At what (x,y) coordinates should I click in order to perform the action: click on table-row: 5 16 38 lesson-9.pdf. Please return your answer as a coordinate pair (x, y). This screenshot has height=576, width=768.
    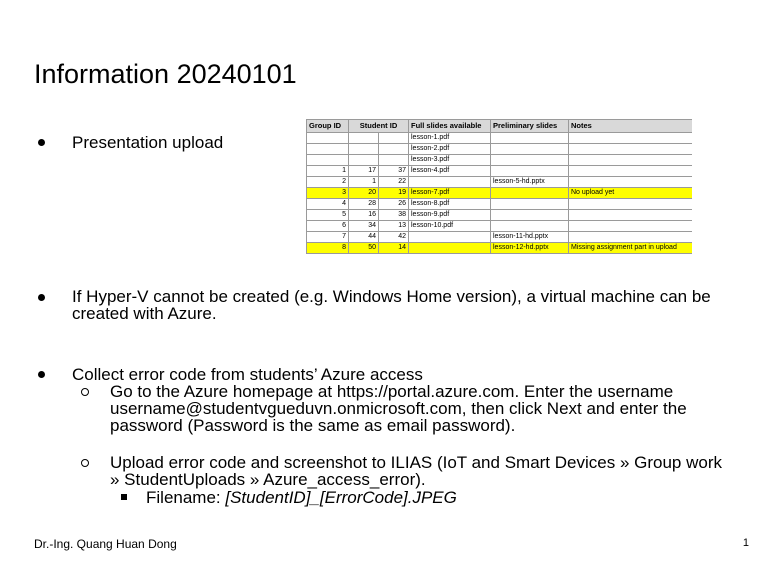
    Looking at the image, I should click on (499, 215).